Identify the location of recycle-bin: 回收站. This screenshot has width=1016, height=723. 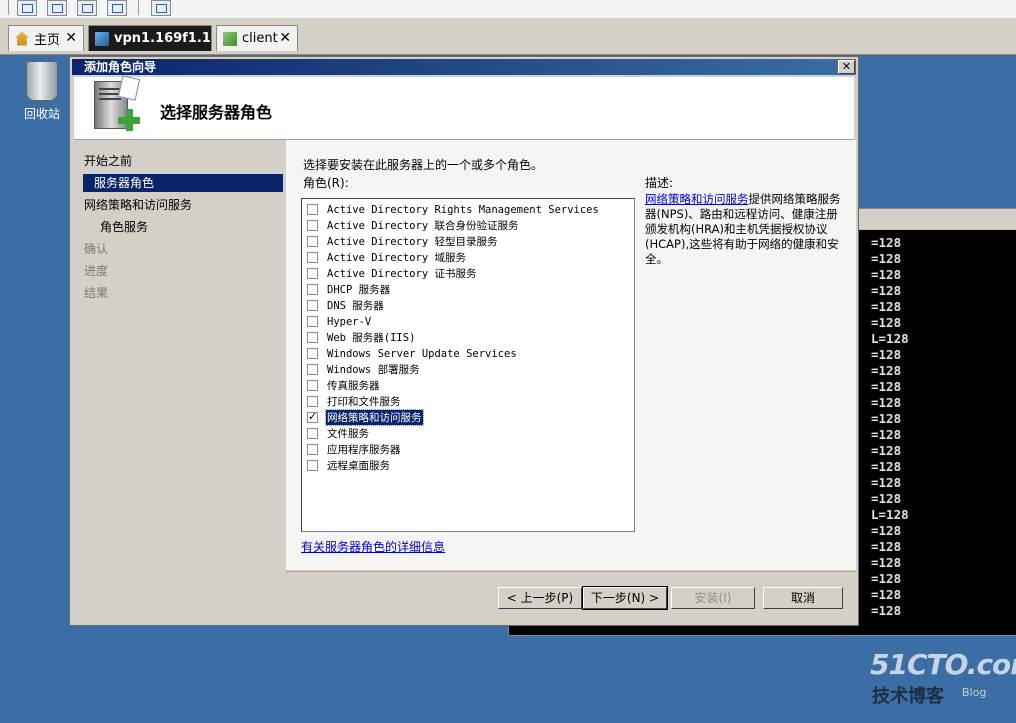
(42, 91).